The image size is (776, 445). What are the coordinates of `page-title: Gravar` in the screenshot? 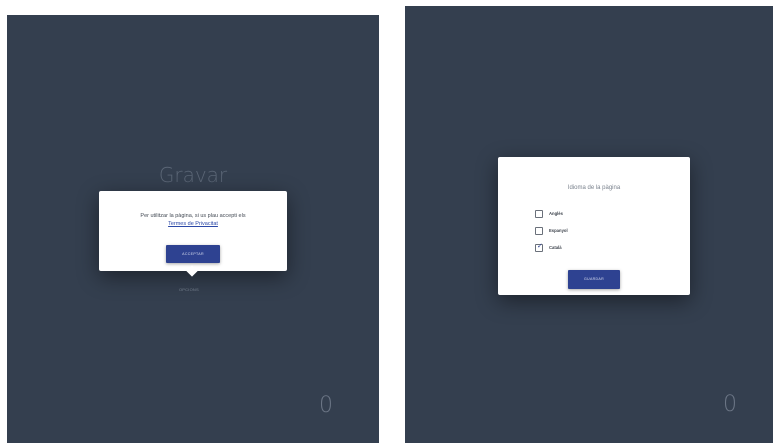 It's located at (193, 175).